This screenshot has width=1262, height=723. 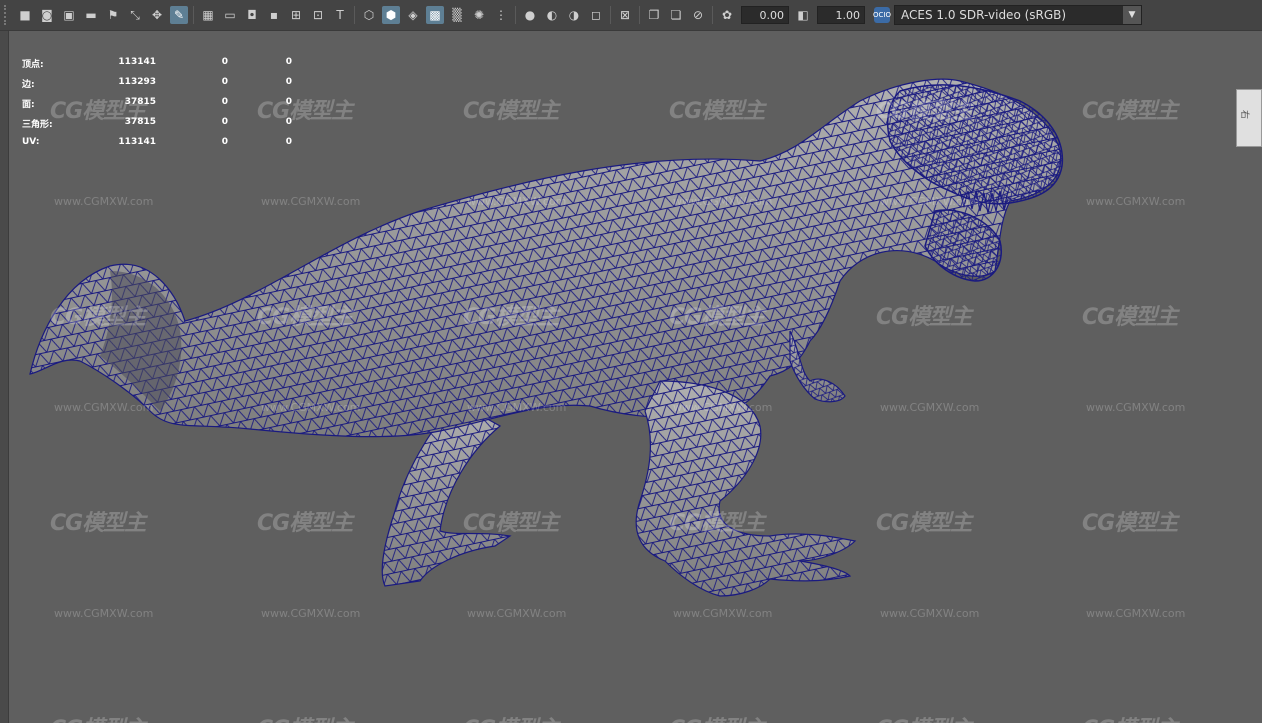 I want to click on xray-icon: ❐, so click(x=654, y=15).